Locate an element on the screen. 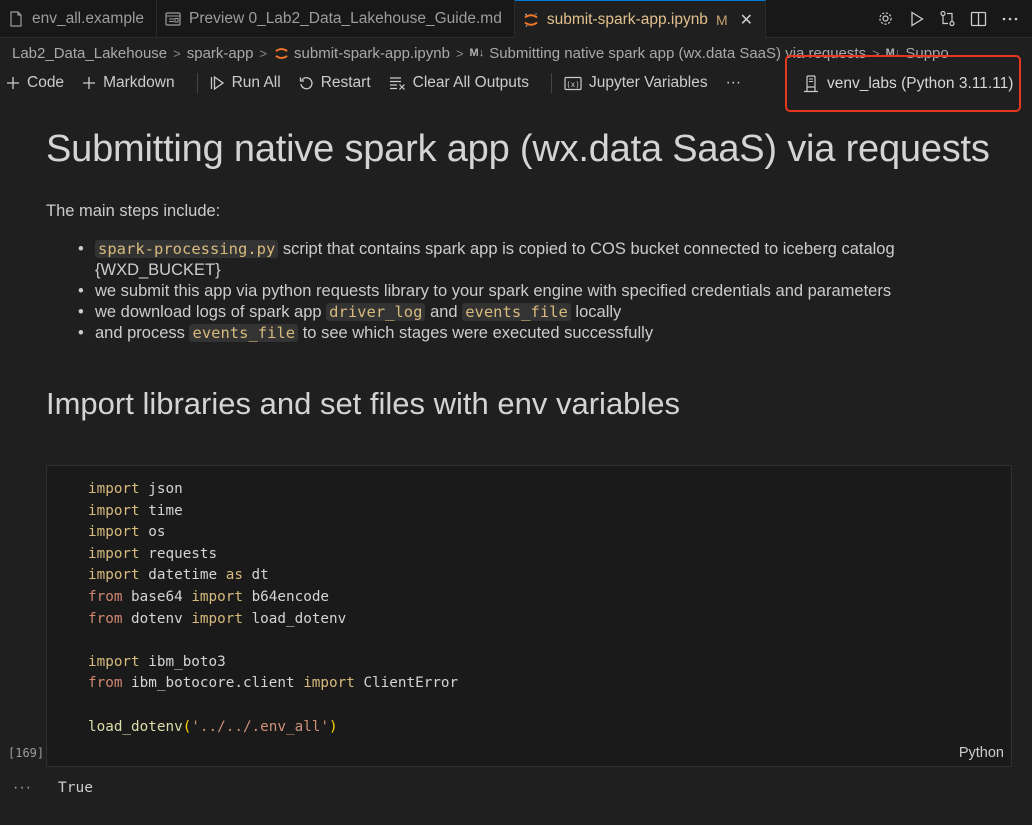  tab-label: Preview 0_Lab2_Data_Lakehouse_Guide.md is located at coordinates (345, 18).